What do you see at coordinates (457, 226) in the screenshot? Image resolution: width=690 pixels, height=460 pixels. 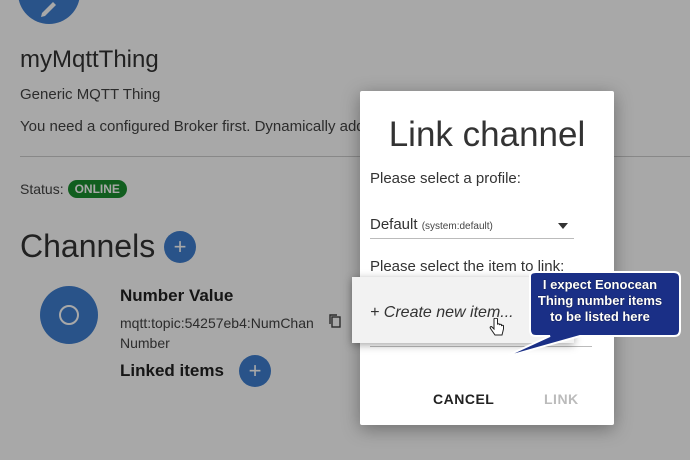 I see `profile-value-id: (system:default)` at bounding box center [457, 226].